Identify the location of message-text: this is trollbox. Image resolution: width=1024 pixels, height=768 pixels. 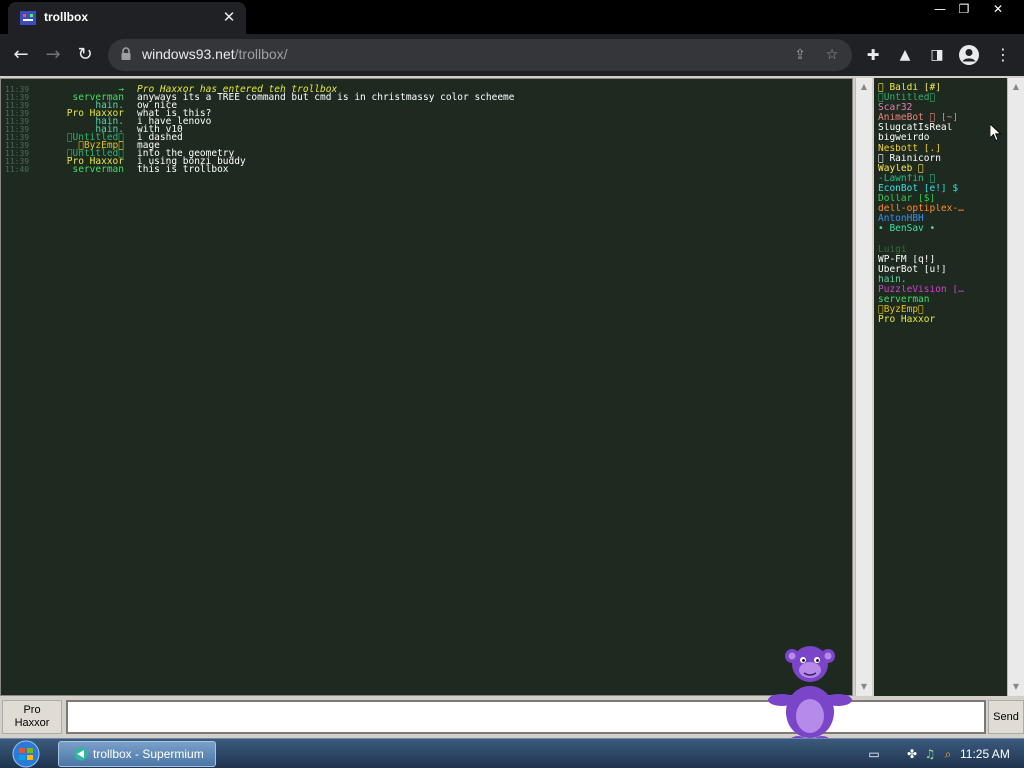
(183, 169).